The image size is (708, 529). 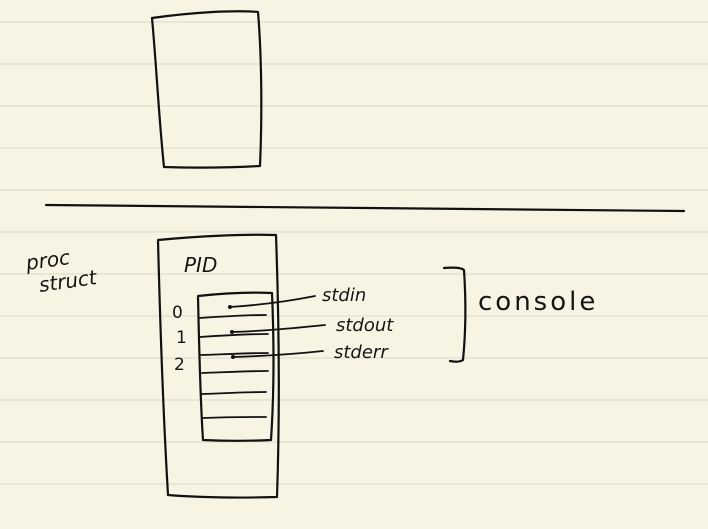 I want to click on console-bracket, so click(x=454, y=314).